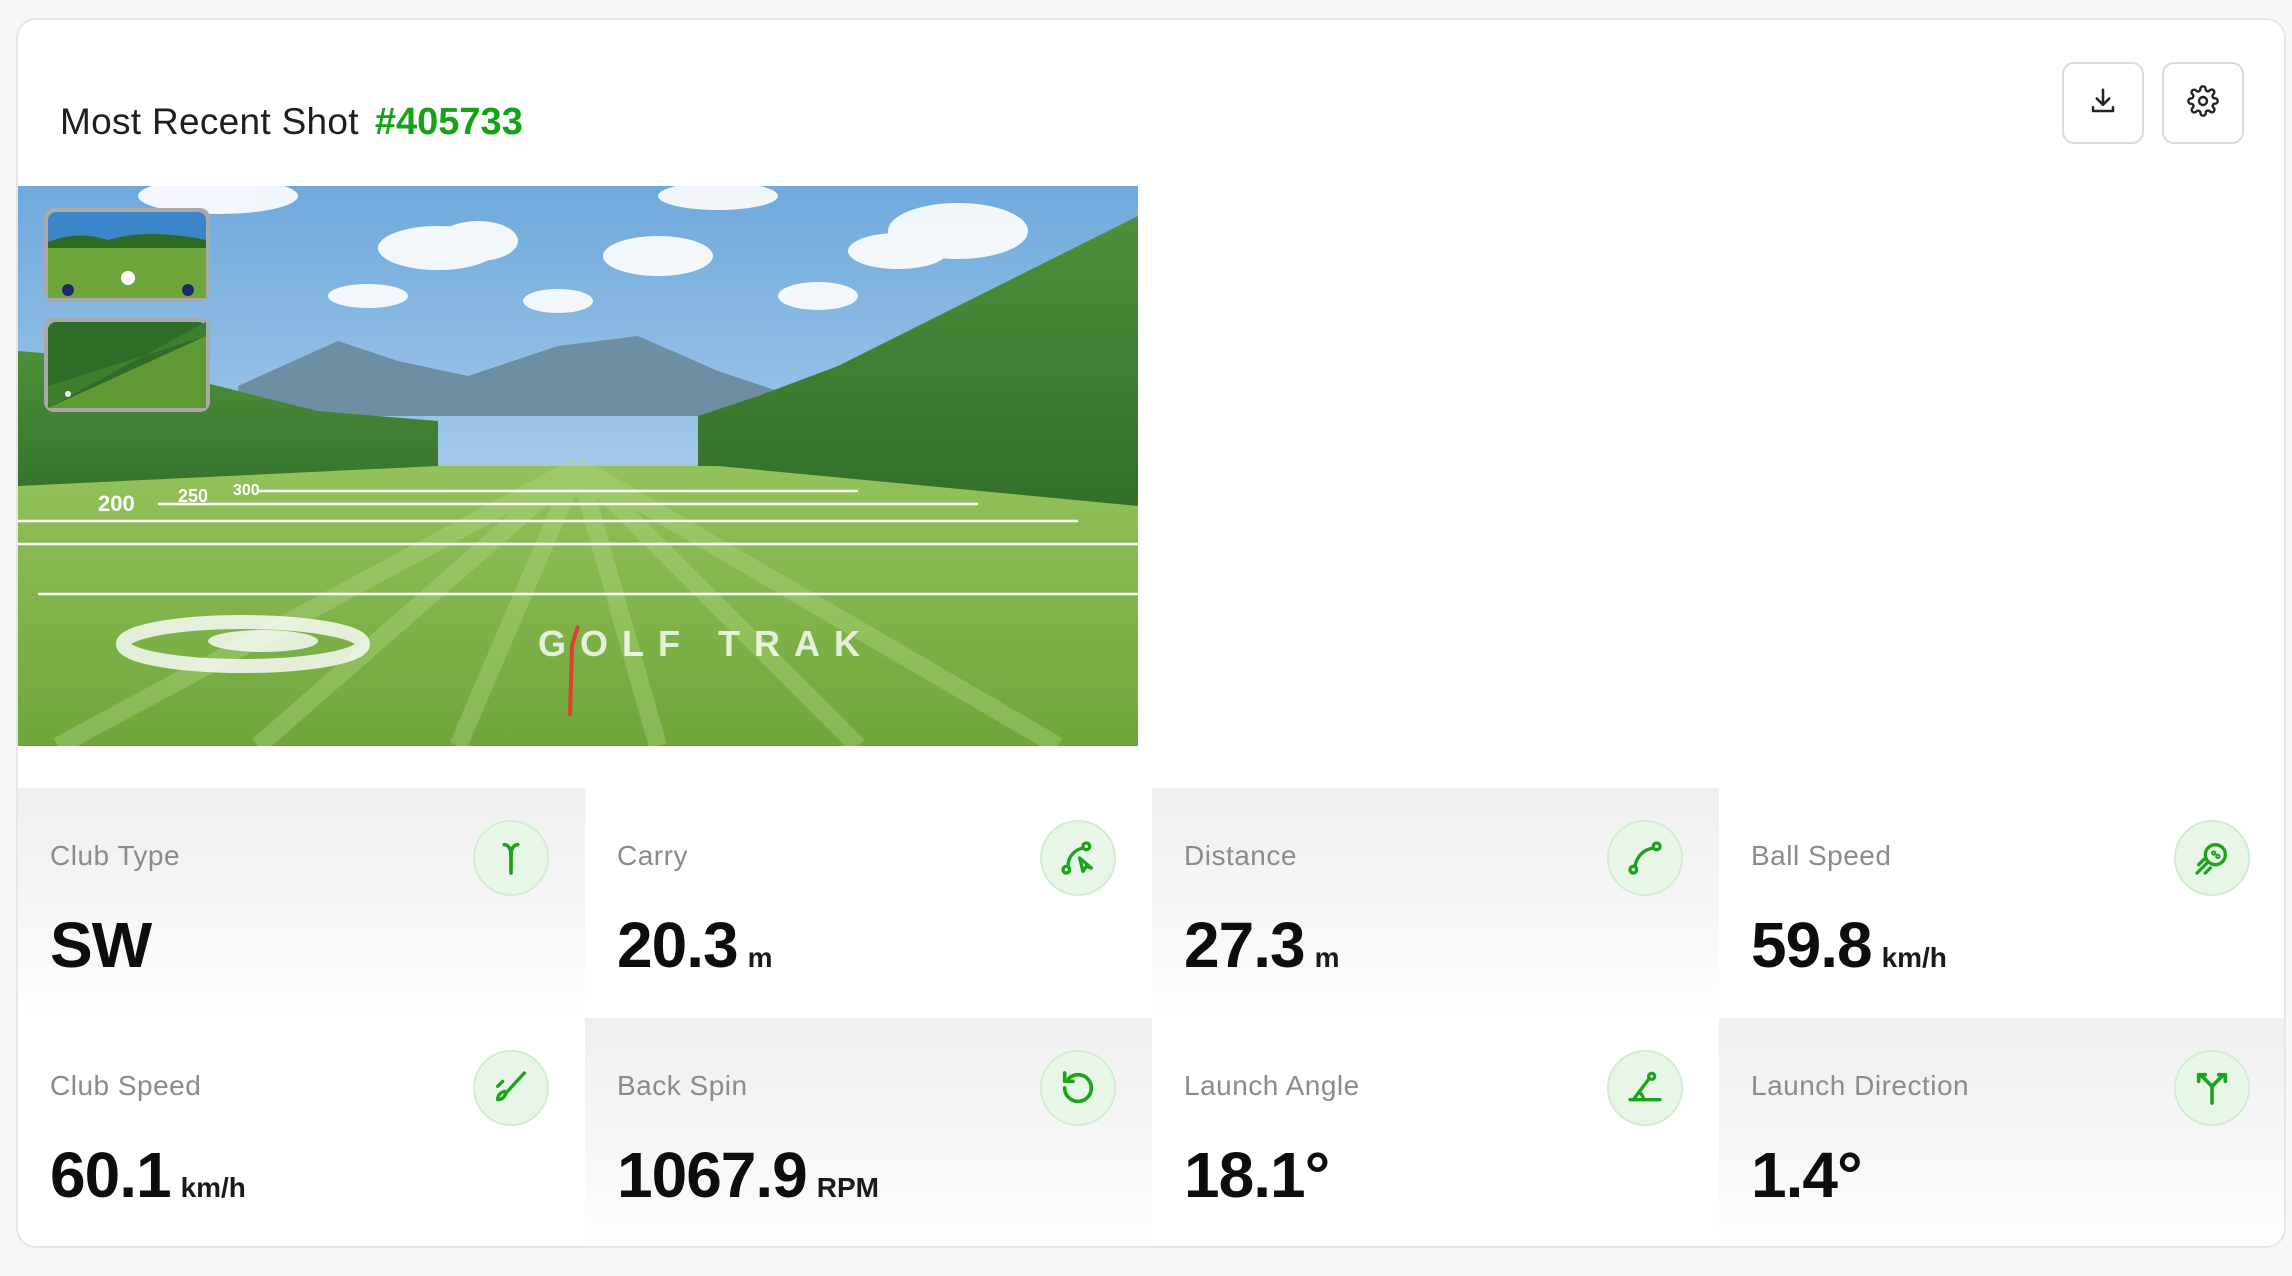 This screenshot has width=2292, height=1276. What do you see at coordinates (127, 255) in the screenshot?
I see `camera-thumbnail-front` at bounding box center [127, 255].